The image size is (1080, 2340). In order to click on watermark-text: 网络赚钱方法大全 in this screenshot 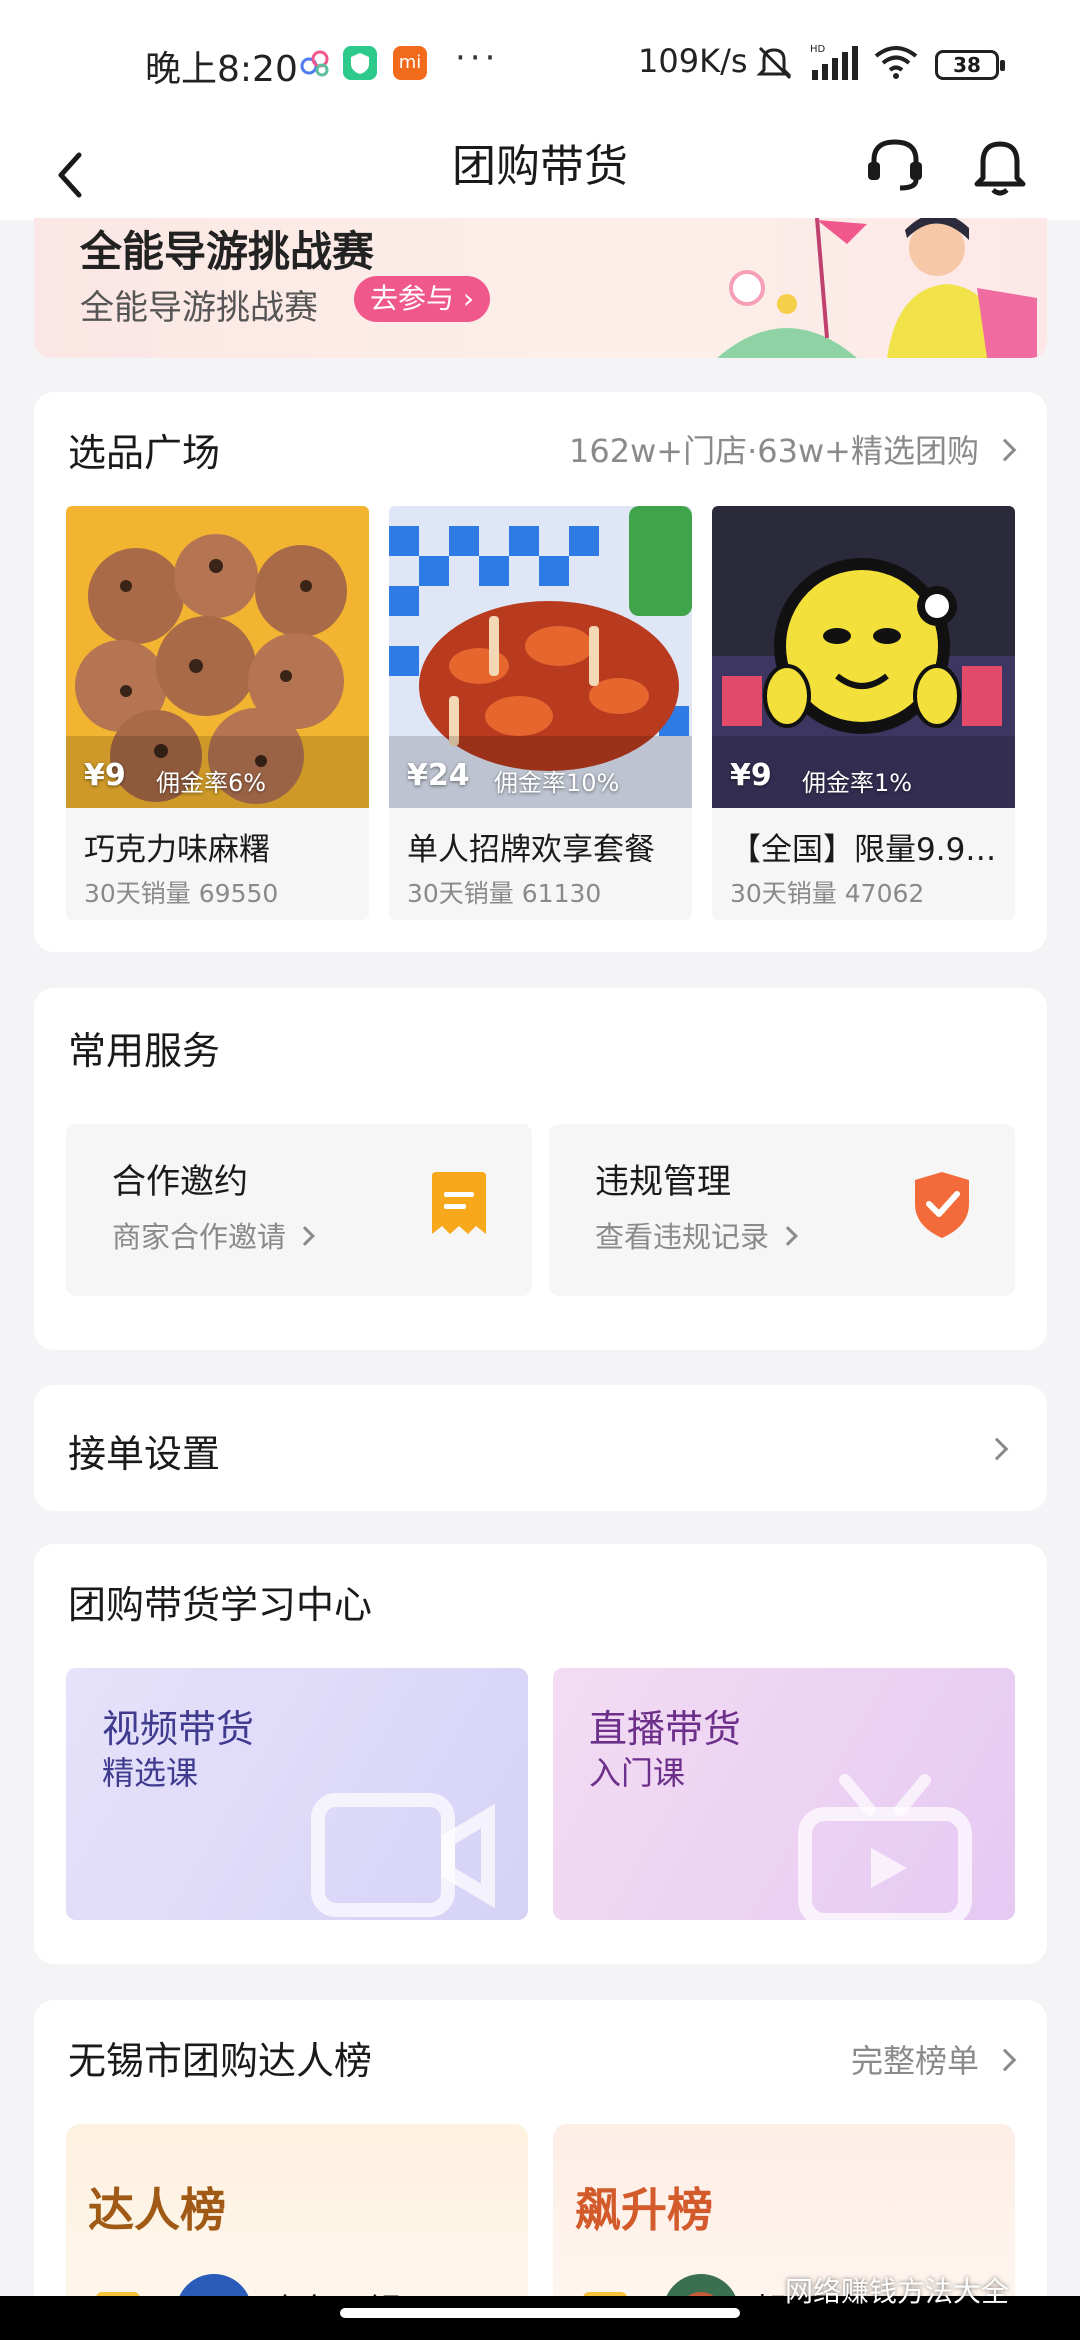, I will do `click(897, 2291)`.